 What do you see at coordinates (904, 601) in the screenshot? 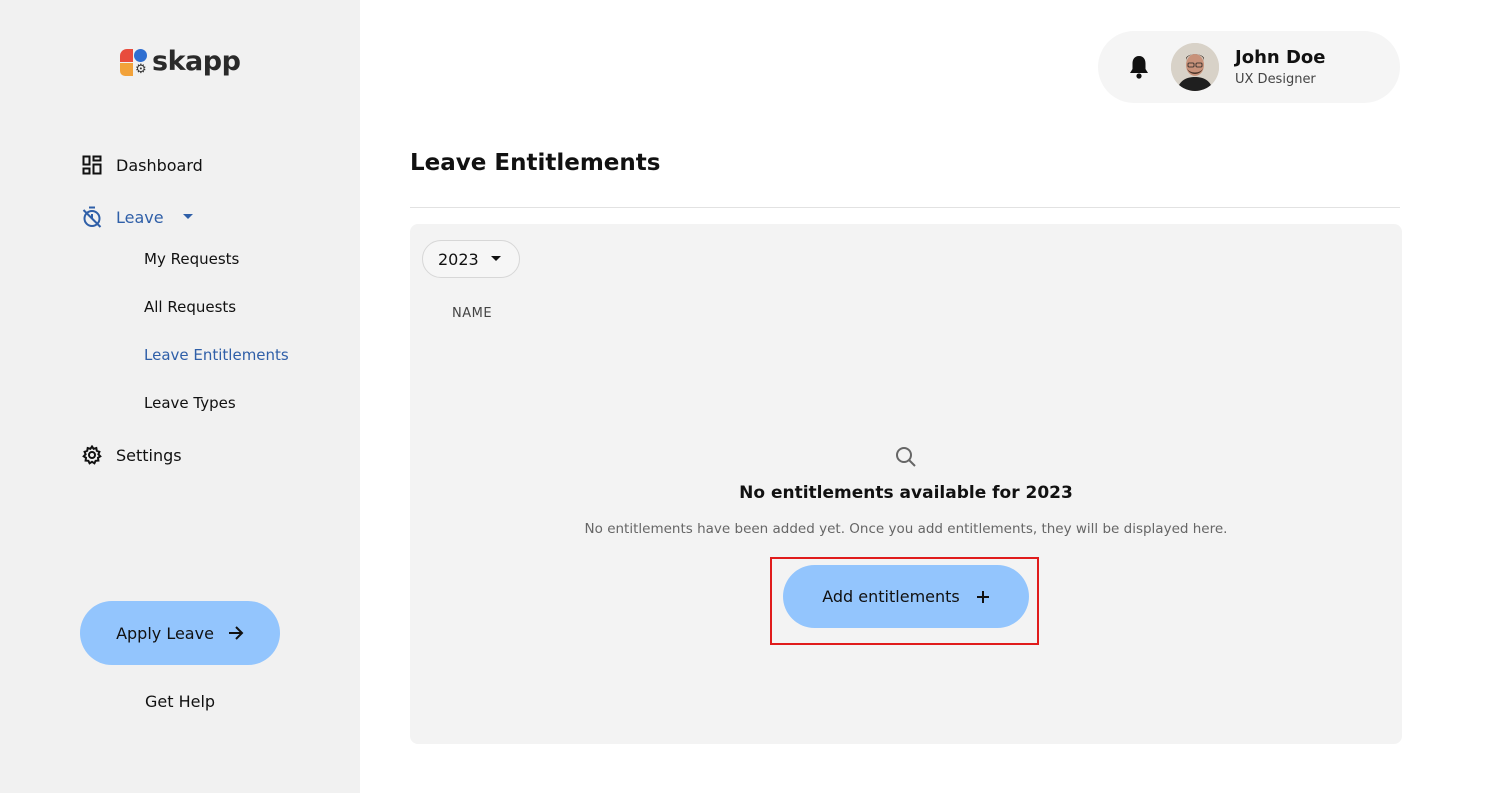
I see `highlight-box` at bounding box center [904, 601].